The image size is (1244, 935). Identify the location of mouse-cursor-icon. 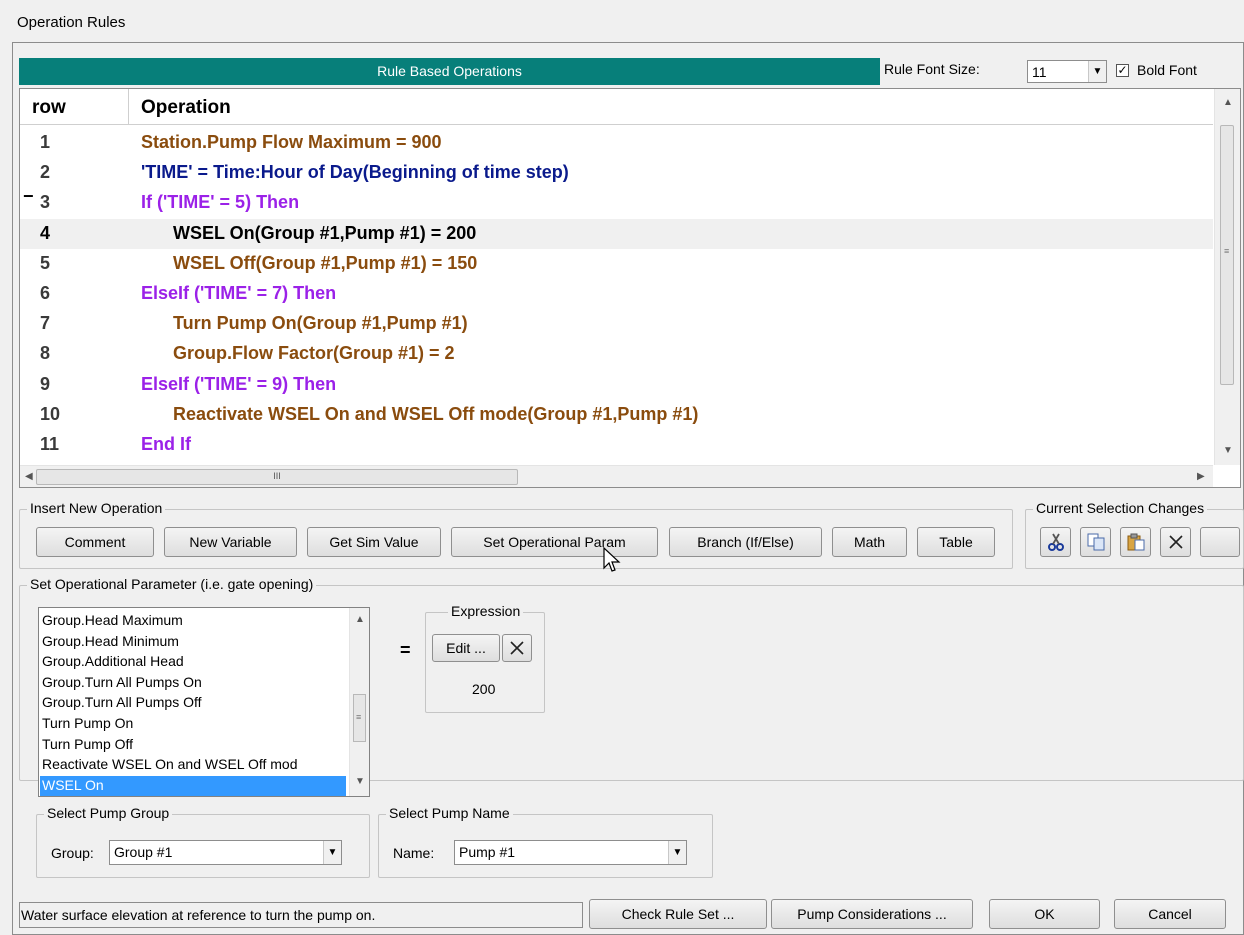
(612, 559).